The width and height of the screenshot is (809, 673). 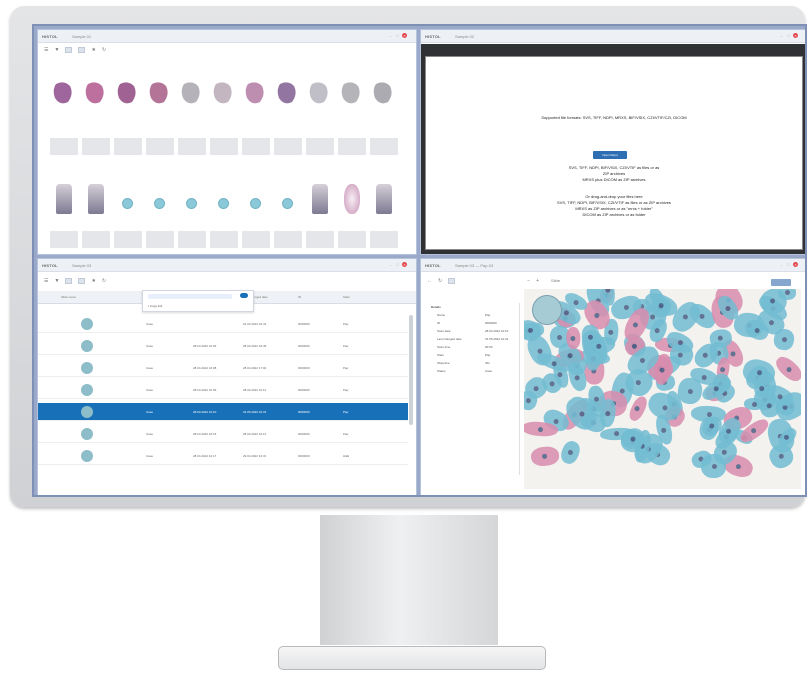 What do you see at coordinates (346, 456) in the screenshot?
I see `row-stain: H&E` at bounding box center [346, 456].